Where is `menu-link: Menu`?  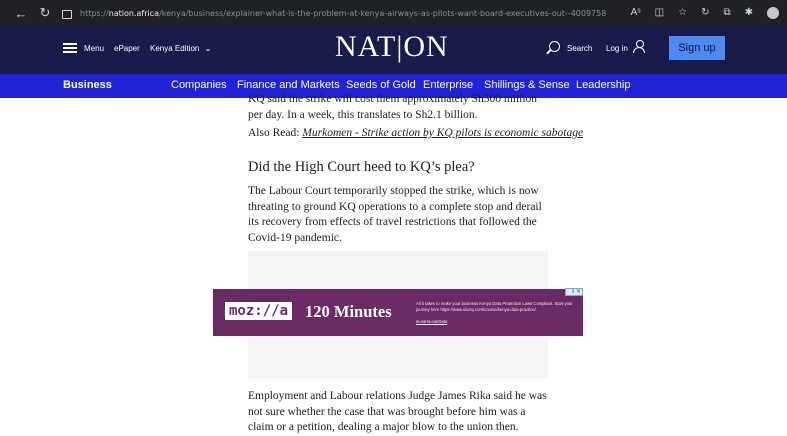
menu-link: Menu is located at coordinates (94, 48).